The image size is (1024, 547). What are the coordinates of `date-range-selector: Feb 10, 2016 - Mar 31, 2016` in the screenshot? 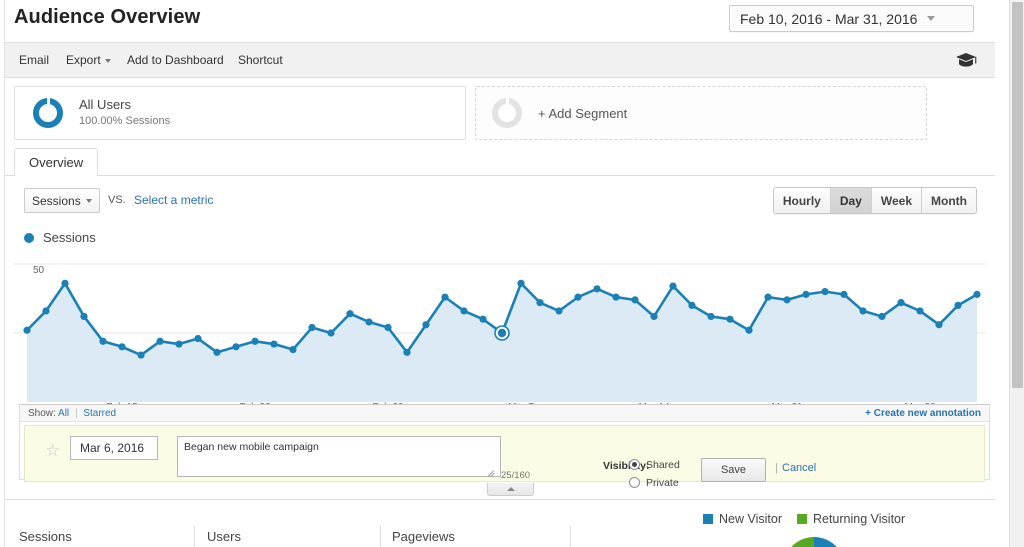 It's located at (851, 18).